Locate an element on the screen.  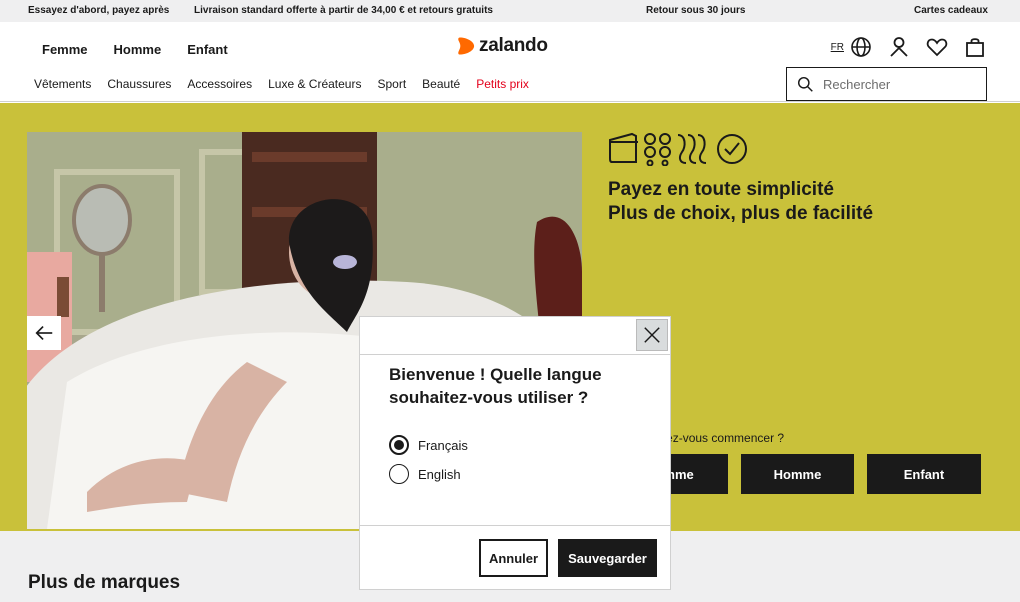
language-label-english: English is located at coordinates (439, 474).